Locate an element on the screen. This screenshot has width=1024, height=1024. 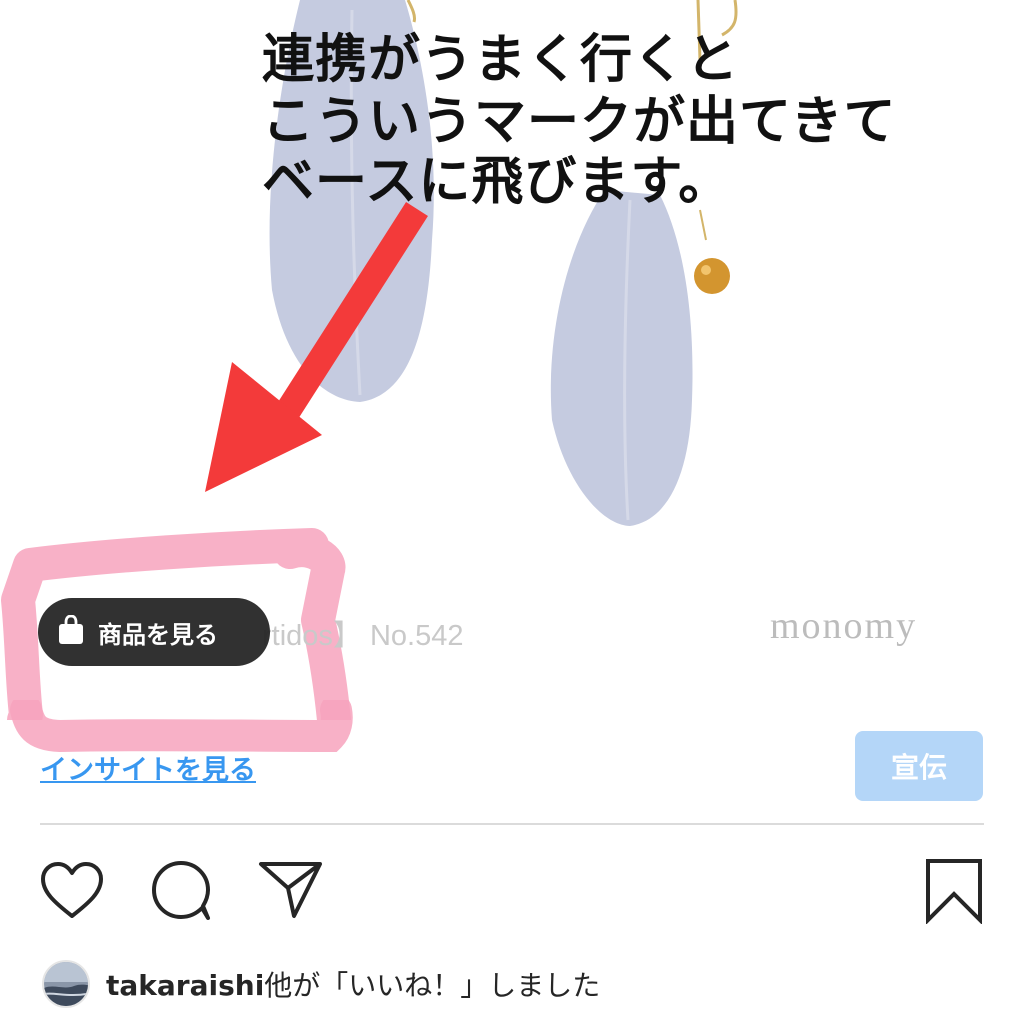
annotation-line-1: 連携がうまく行くと is located at coordinates (501, 60).